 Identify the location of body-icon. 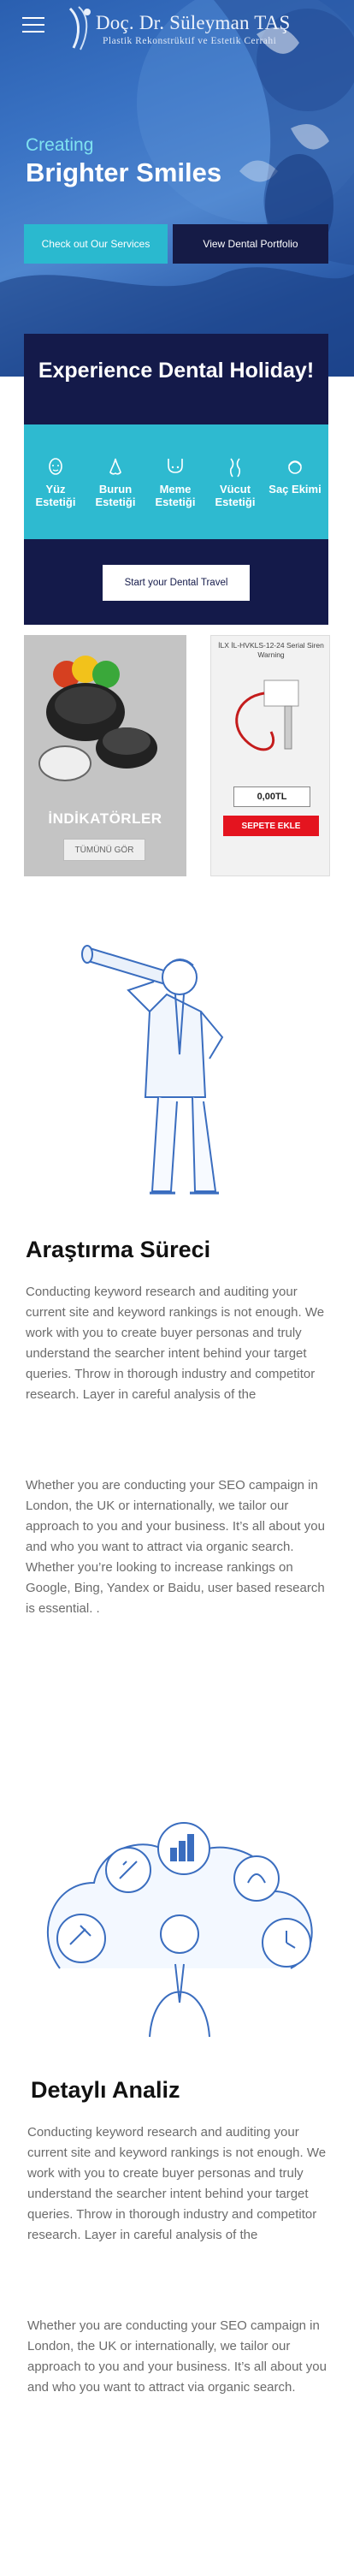
(235, 468).